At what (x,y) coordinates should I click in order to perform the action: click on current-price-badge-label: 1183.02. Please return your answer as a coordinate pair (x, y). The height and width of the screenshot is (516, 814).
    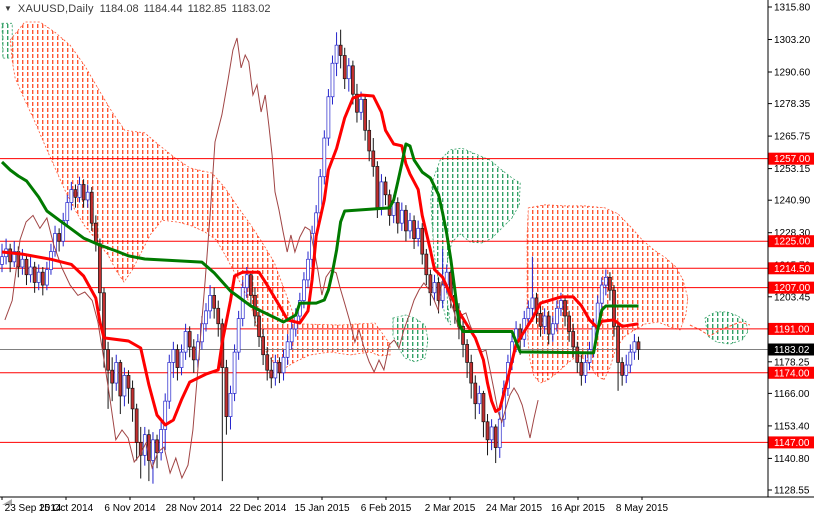
    Looking at the image, I should click on (792, 350).